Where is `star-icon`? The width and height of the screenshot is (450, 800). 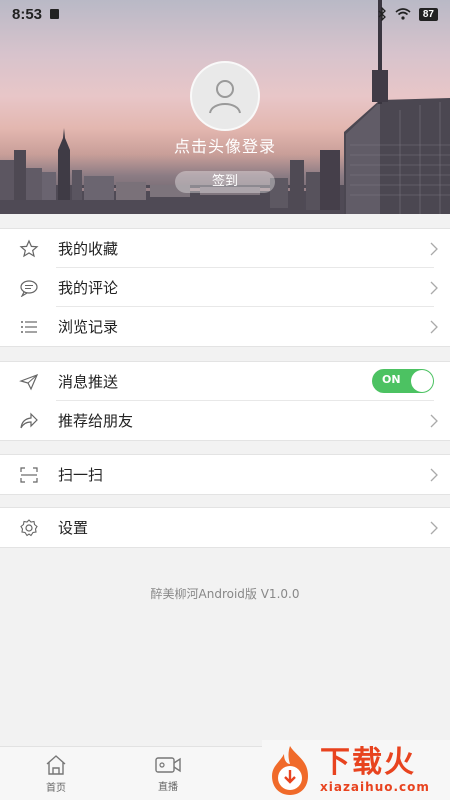
star-icon is located at coordinates (29, 249).